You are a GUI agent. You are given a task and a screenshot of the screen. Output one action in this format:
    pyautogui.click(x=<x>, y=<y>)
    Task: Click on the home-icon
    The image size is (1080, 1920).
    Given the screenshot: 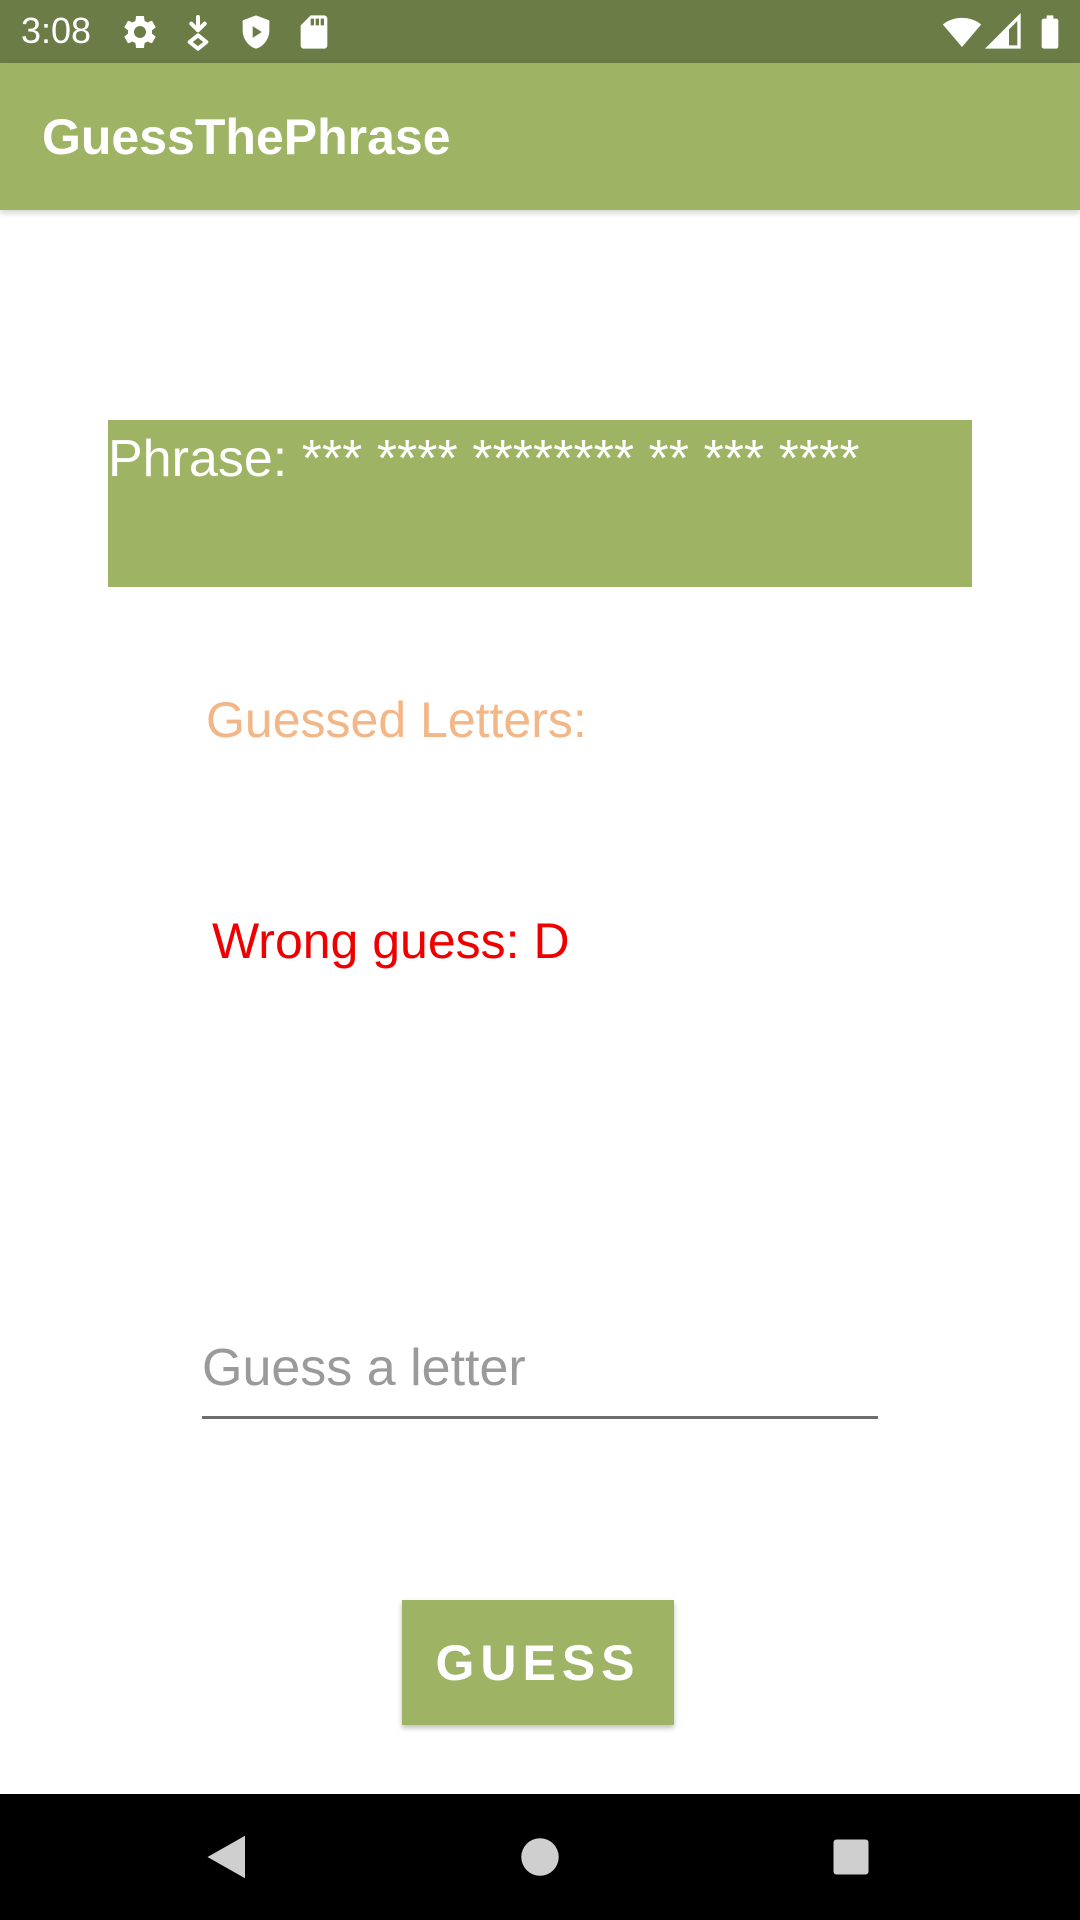 What is the action you would take?
    pyautogui.click(x=540, y=1857)
    